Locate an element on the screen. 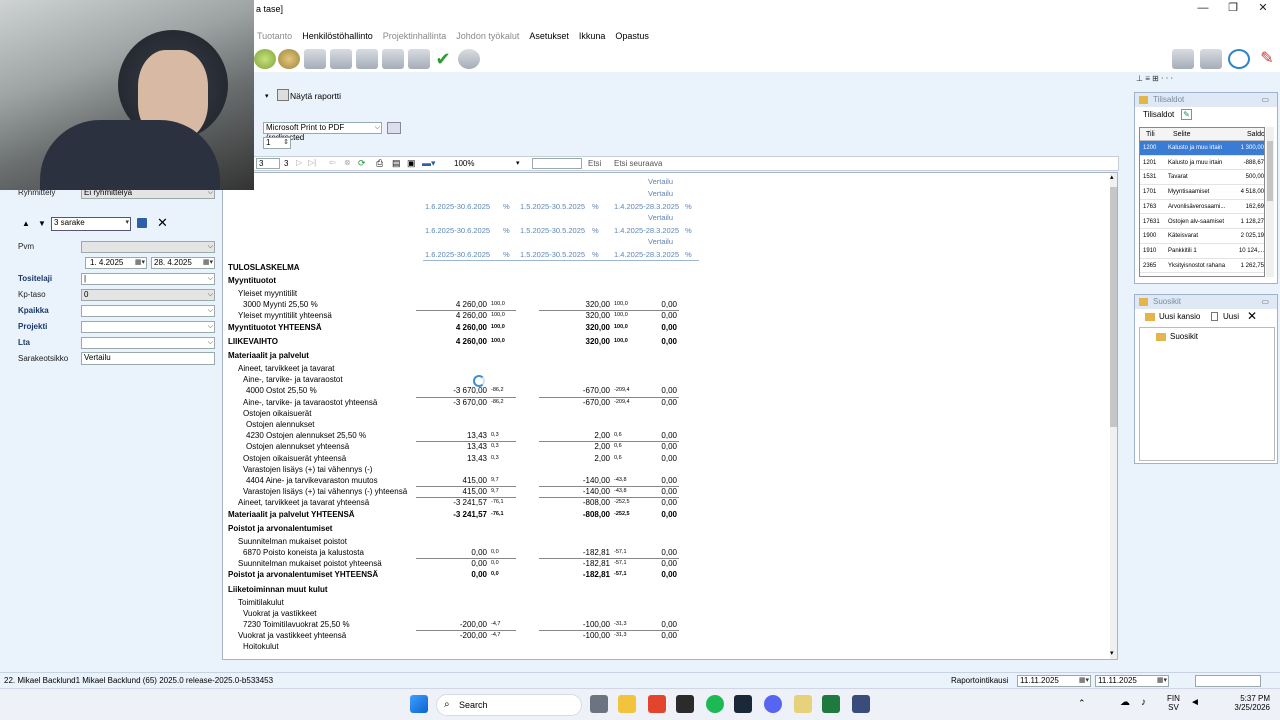  suosikit-root: Suosikit is located at coordinates (1184, 336).